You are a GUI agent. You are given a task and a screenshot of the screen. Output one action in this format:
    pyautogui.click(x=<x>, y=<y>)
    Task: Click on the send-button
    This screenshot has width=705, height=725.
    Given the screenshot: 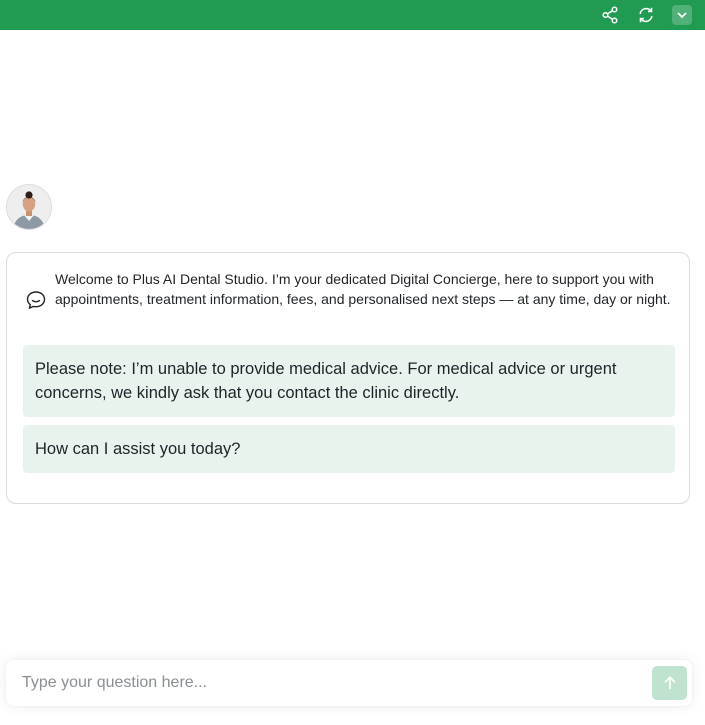 What is the action you would take?
    pyautogui.click(x=669, y=683)
    